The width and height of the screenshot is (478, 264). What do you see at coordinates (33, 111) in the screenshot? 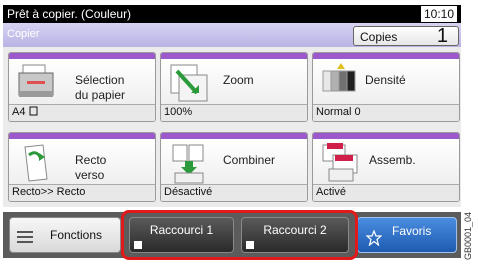
I see `portrait-orientation-icon` at bounding box center [33, 111].